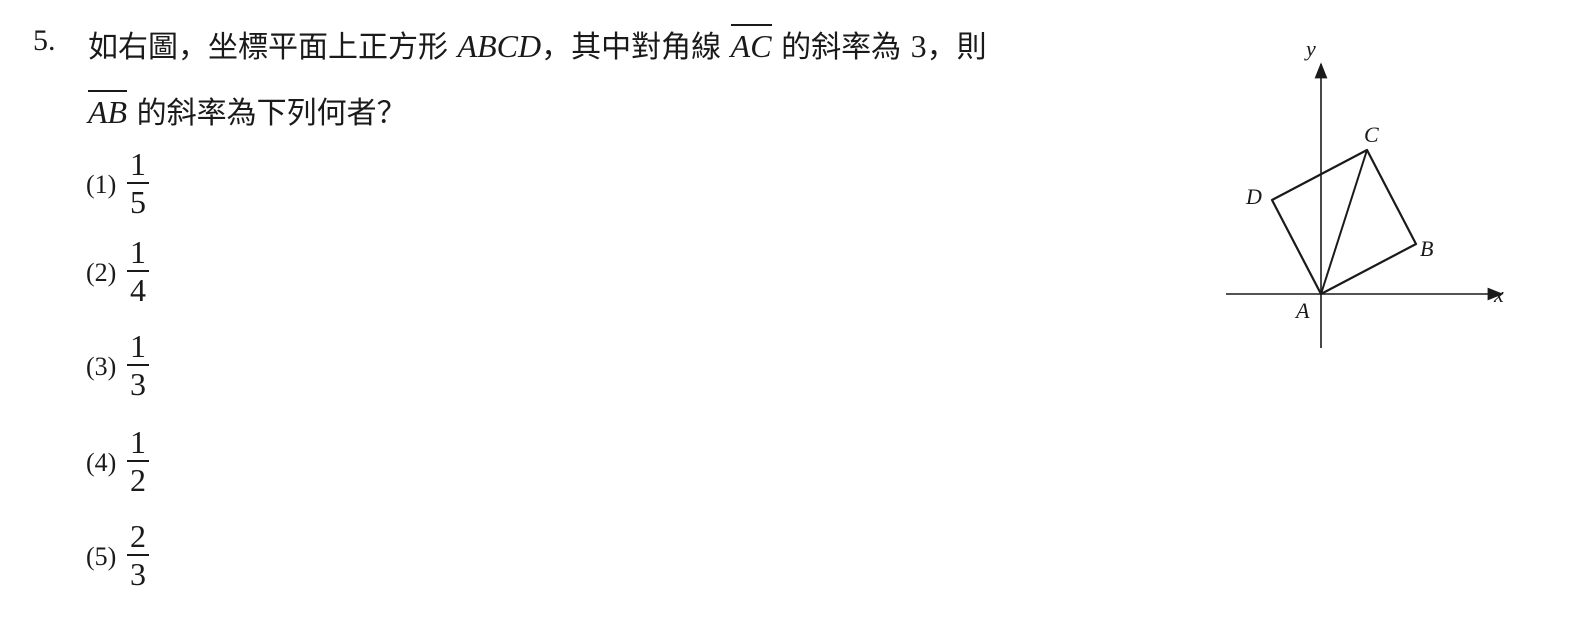 The height and width of the screenshot is (618, 1595). Describe the element at coordinates (1426, 248) in the screenshot. I see `point-b-label: B` at that location.